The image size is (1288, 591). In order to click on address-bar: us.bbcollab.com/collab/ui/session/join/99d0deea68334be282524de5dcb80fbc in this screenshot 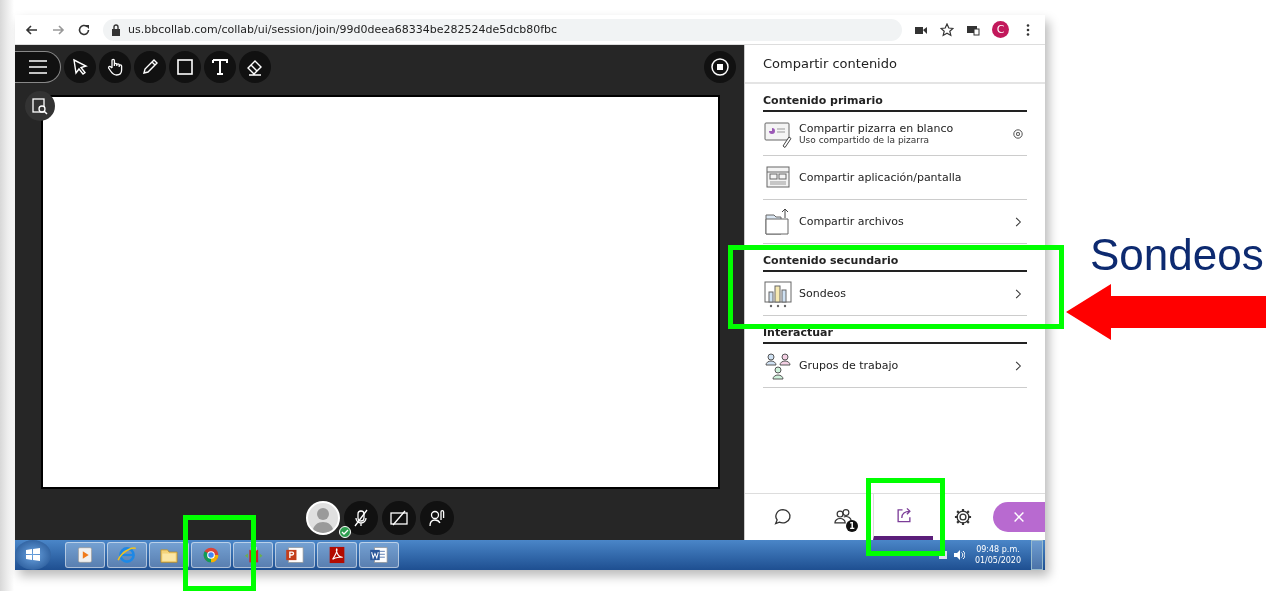, I will do `click(502, 29)`.